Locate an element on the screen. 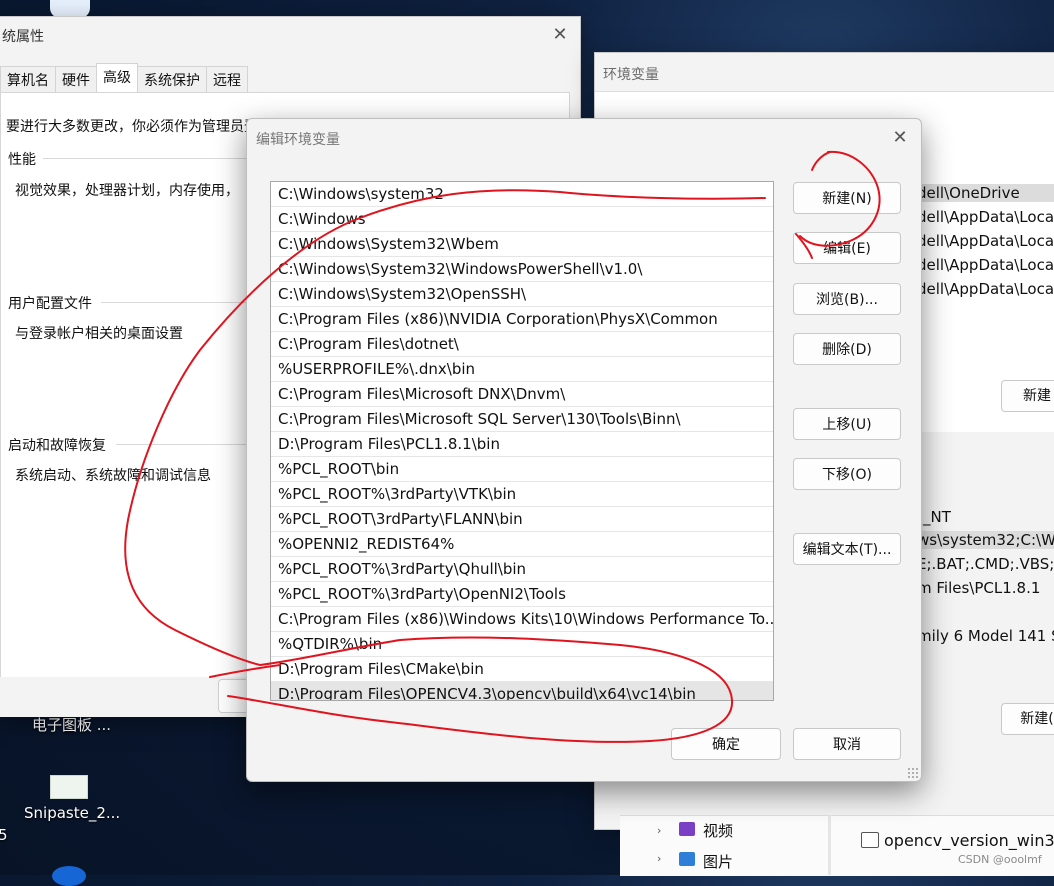 This screenshot has width=1054, height=886. path-list-item: C:\Windows is located at coordinates (522, 219).